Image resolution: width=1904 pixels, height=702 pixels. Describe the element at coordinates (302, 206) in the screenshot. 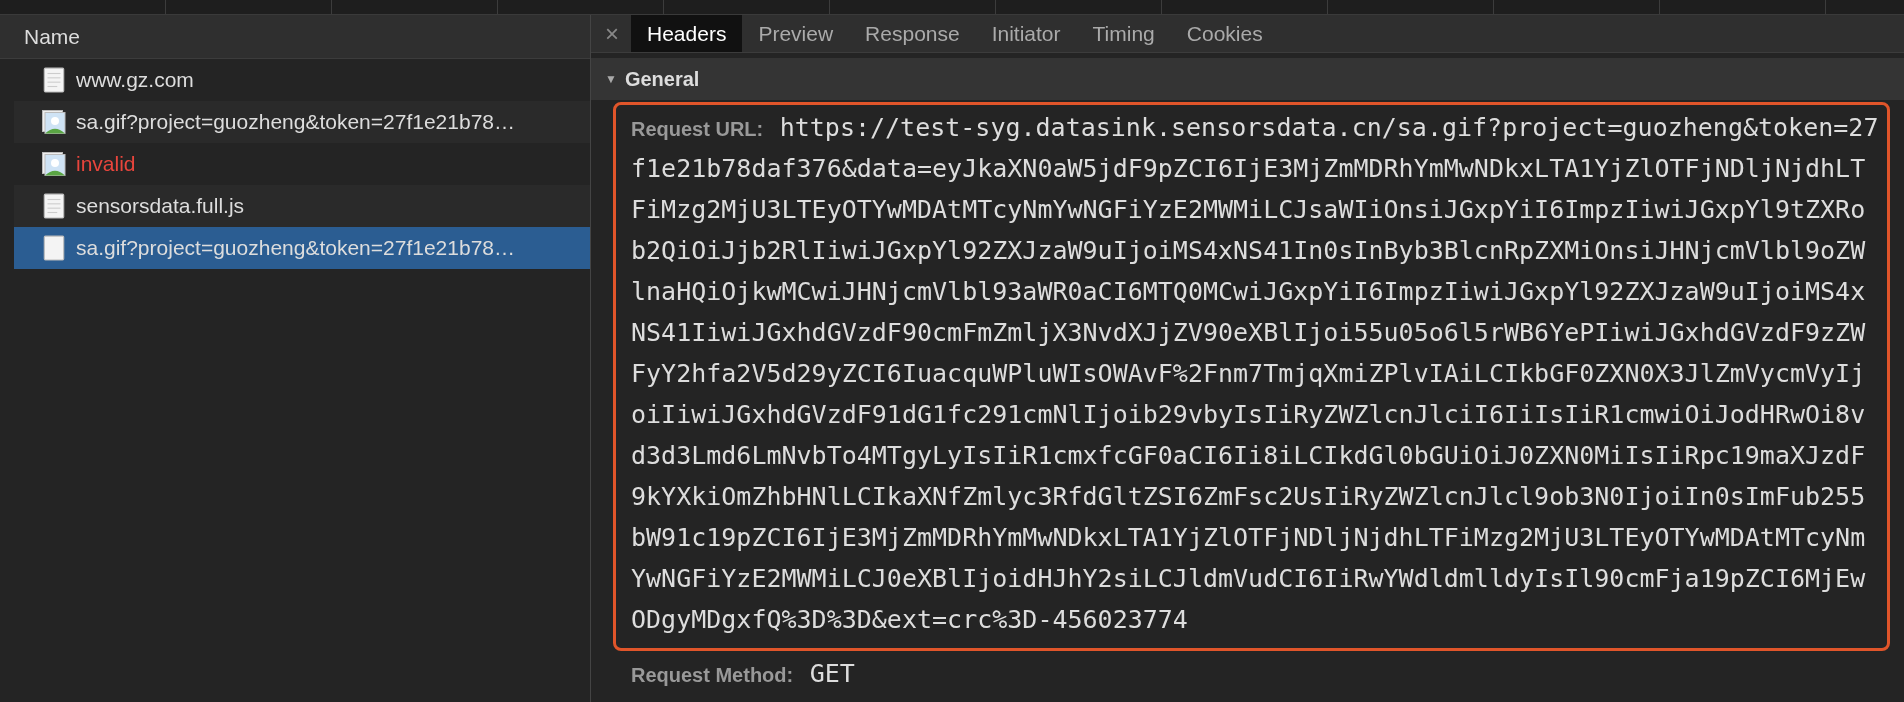

I see `request-row: sensorsdata.full.js` at that location.